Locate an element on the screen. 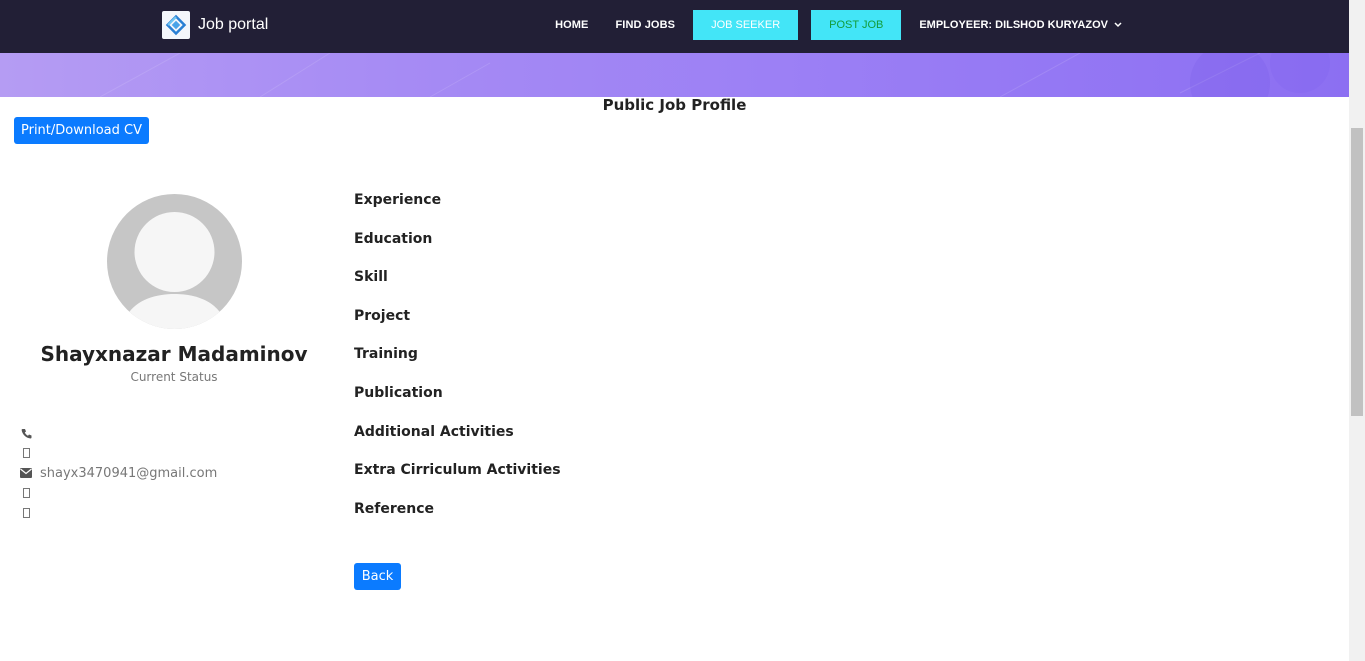 Image resolution: width=1365 pixels, height=661 pixels. section-training: Training is located at coordinates (386, 354).